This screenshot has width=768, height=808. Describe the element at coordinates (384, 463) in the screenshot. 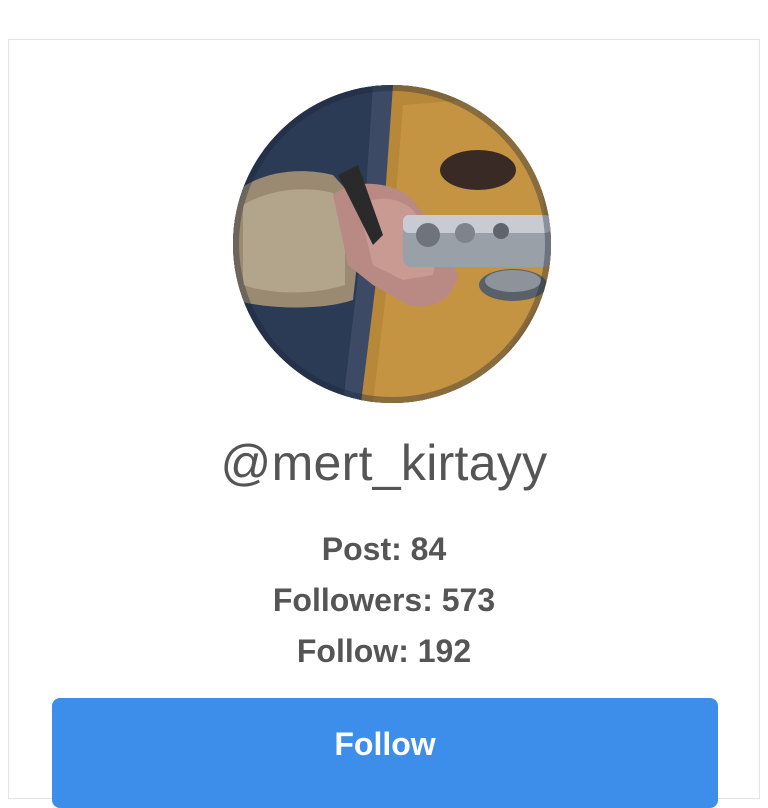

I see `username: @mert_kirtayy` at that location.